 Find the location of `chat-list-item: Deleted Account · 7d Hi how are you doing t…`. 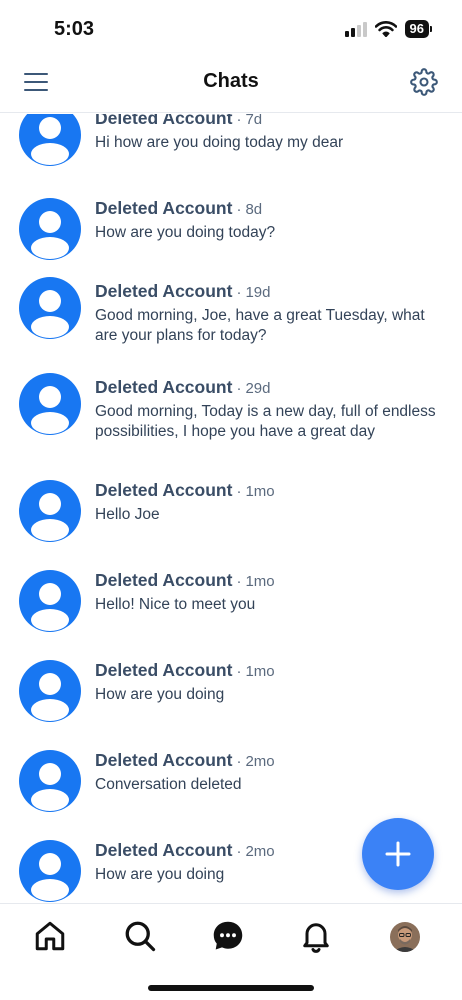

chat-list-item: Deleted Account · 7d Hi how are you doing t… is located at coordinates (231, 154).